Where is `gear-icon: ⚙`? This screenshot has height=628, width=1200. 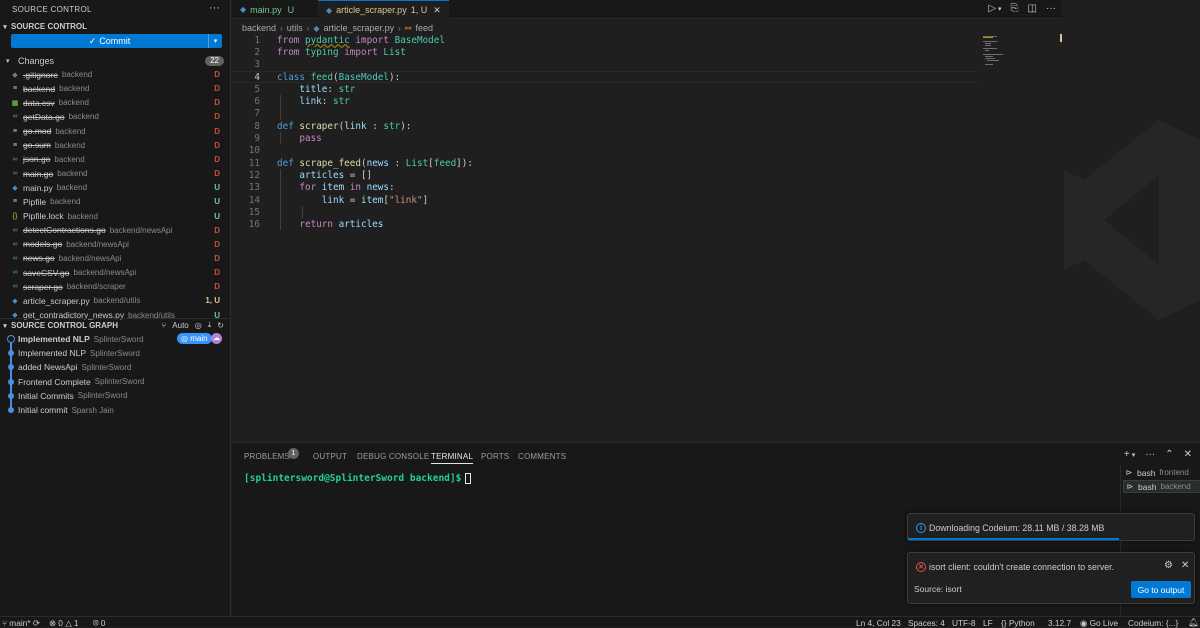 gear-icon: ⚙ is located at coordinates (1168, 565).